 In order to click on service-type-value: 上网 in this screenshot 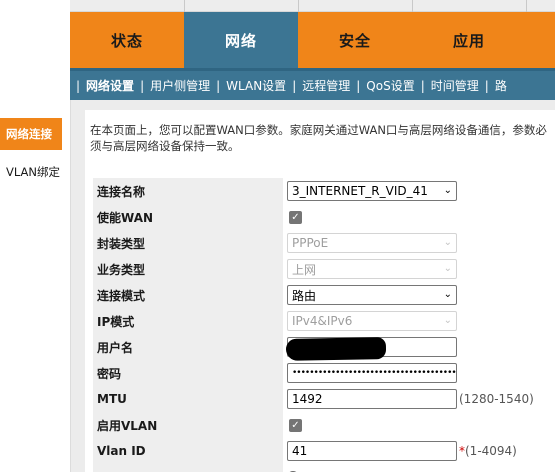, I will do `click(304, 269)`.